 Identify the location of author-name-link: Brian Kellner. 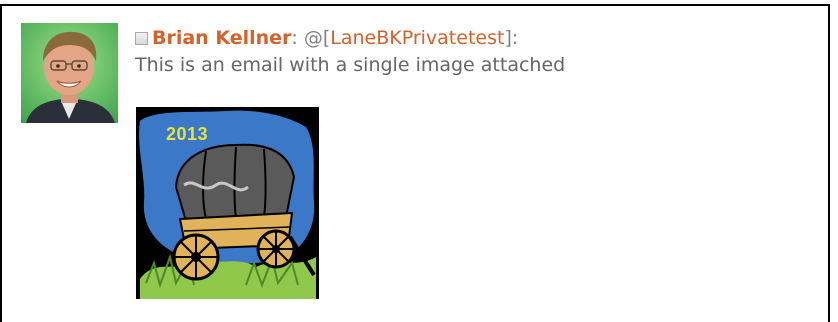
(221, 38).